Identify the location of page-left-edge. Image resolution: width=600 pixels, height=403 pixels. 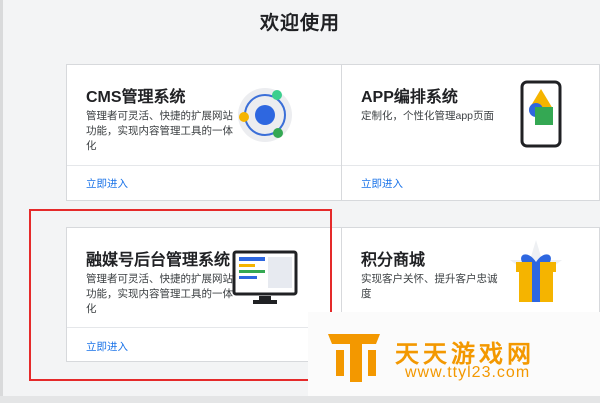
(1, 201).